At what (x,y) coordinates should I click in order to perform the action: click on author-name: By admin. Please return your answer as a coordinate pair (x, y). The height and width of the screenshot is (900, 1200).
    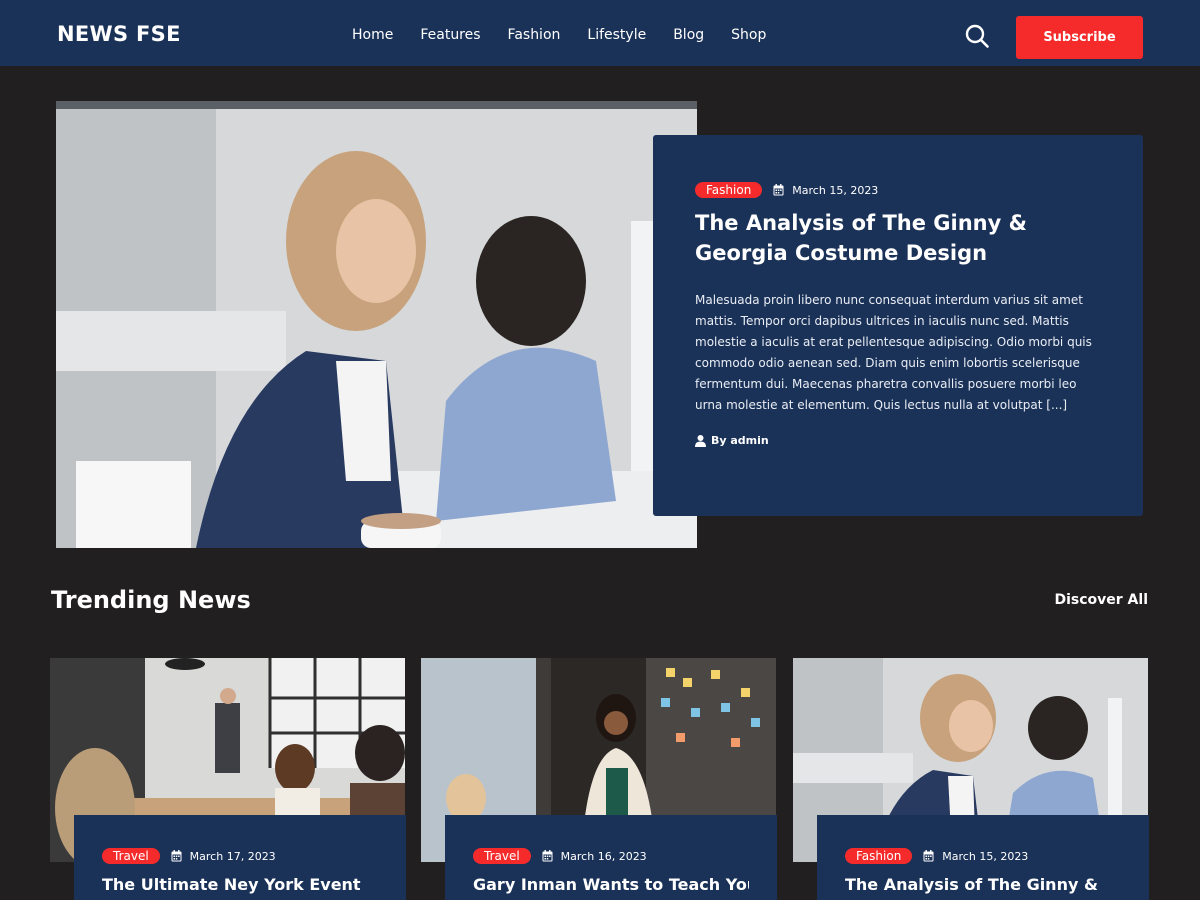
    Looking at the image, I should click on (740, 440).